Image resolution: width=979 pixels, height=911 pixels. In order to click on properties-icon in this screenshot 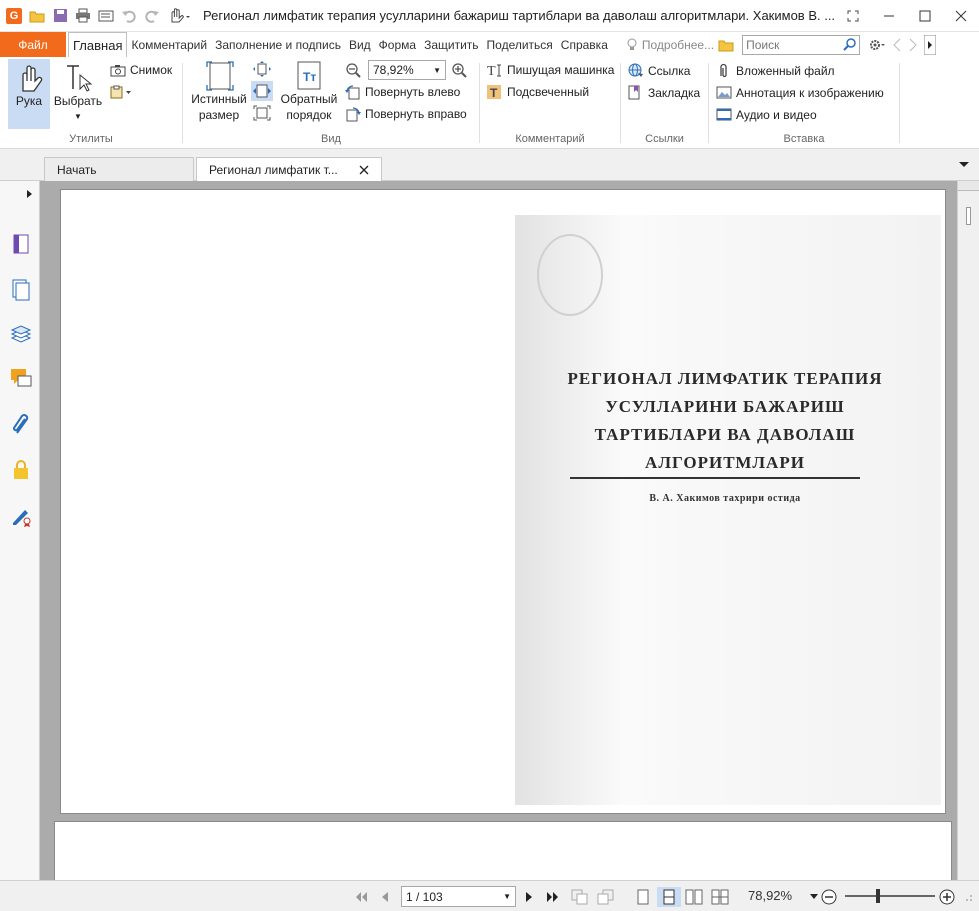, I will do `click(106, 16)`.